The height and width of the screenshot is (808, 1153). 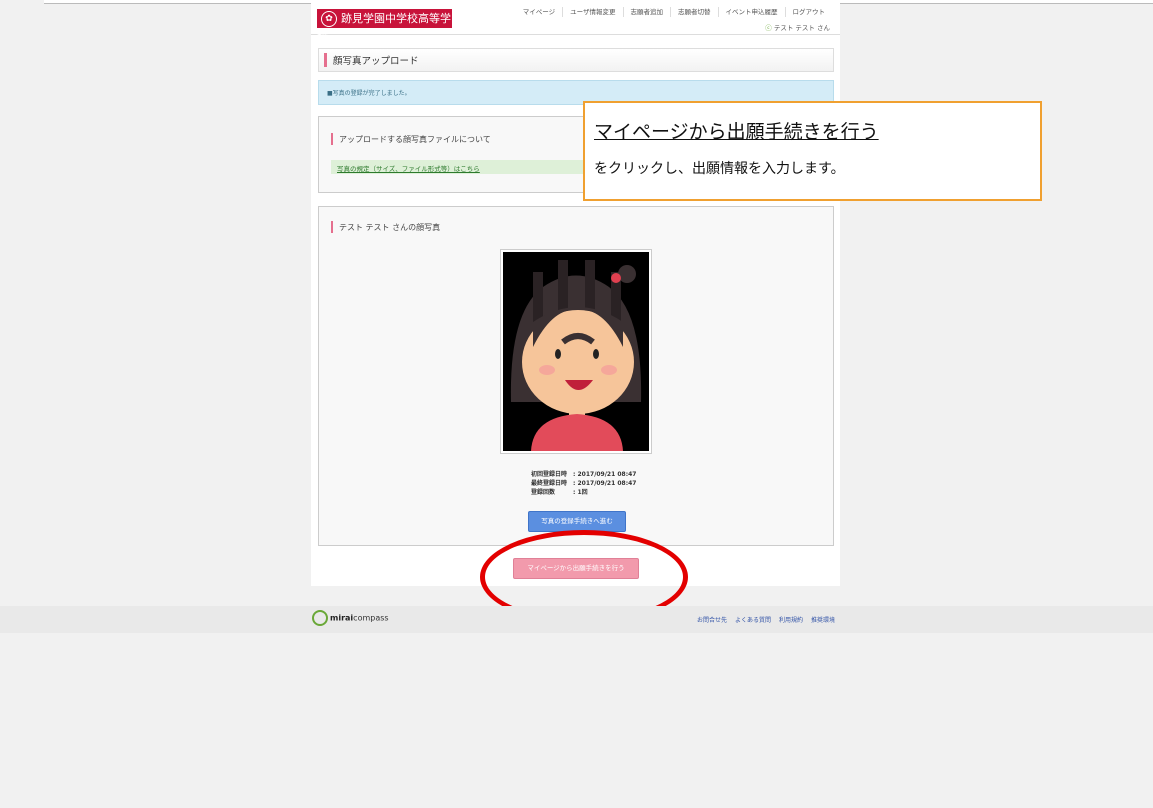 What do you see at coordinates (768, 28) in the screenshot?
I see `user-icon: ⓒ` at bounding box center [768, 28].